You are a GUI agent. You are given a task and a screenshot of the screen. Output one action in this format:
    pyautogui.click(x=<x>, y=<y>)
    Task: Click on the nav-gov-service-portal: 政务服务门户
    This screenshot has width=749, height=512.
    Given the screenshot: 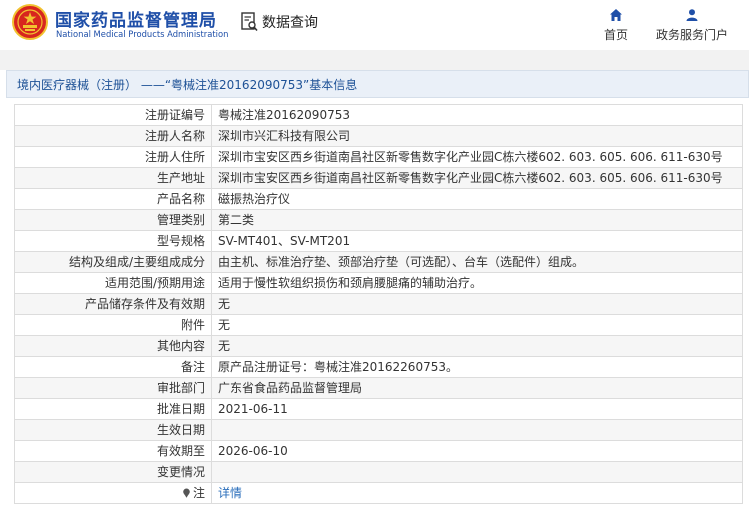 What is the action you would take?
    pyautogui.click(x=692, y=25)
    